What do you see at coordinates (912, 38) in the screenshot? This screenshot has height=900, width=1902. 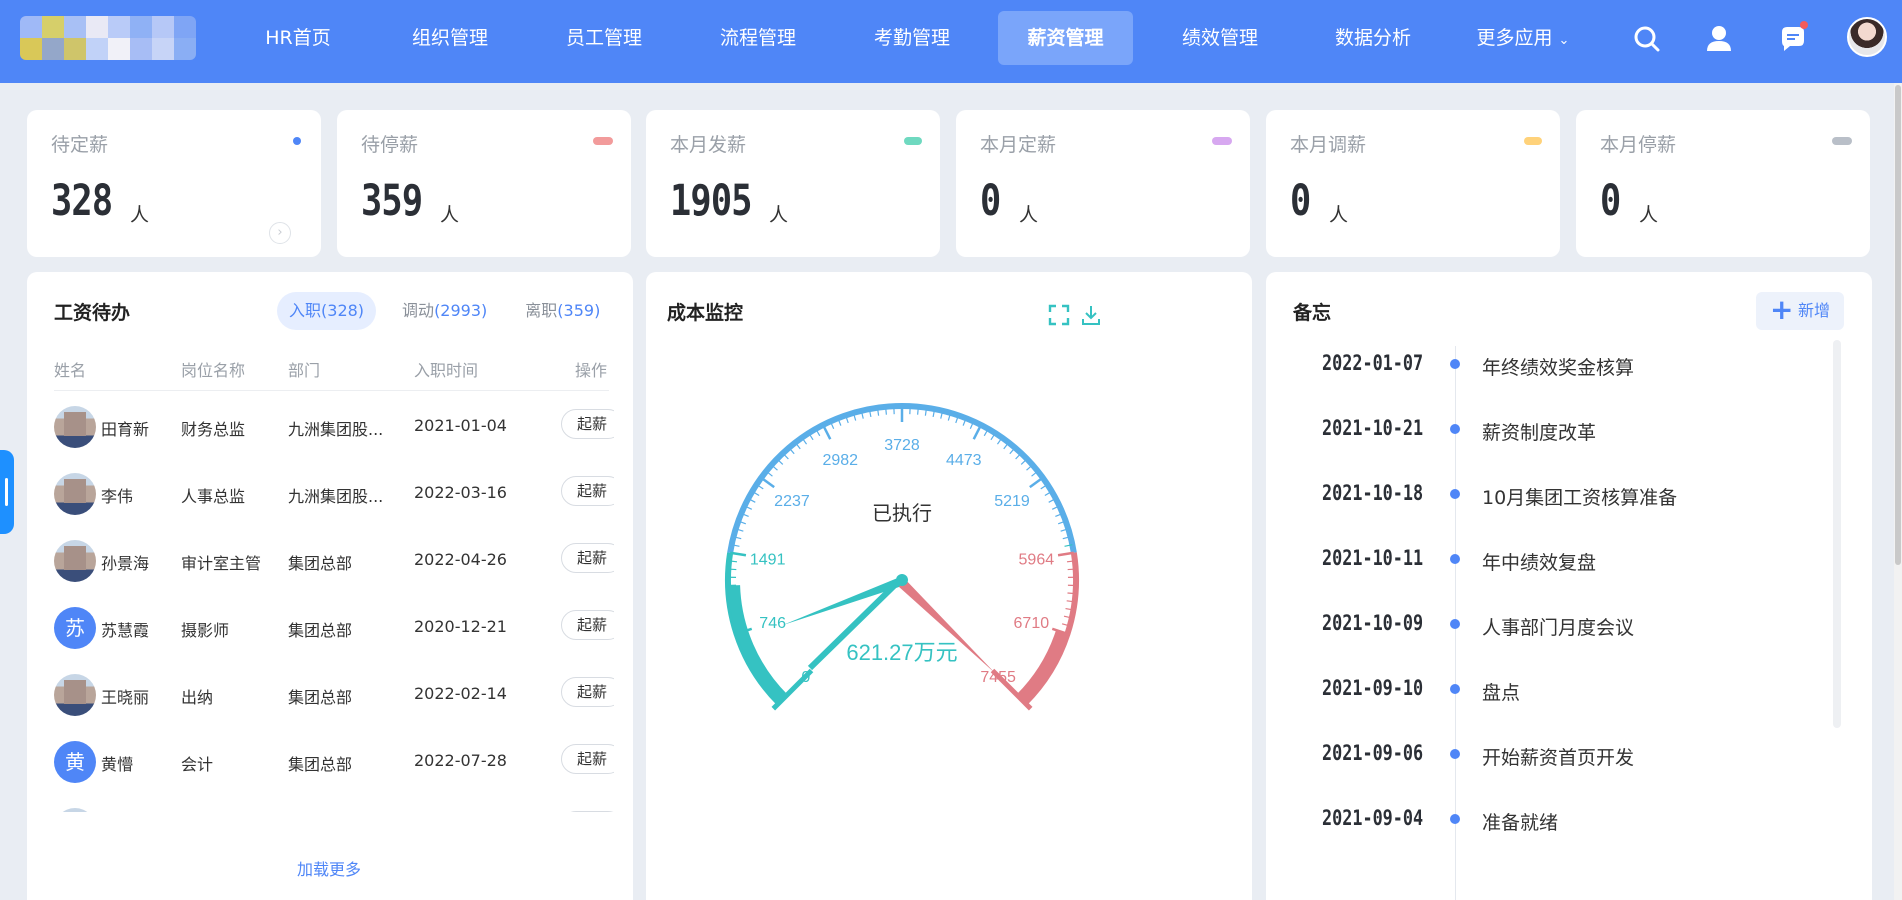 I see `nav-attendance-management: 考勤管理` at bounding box center [912, 38].